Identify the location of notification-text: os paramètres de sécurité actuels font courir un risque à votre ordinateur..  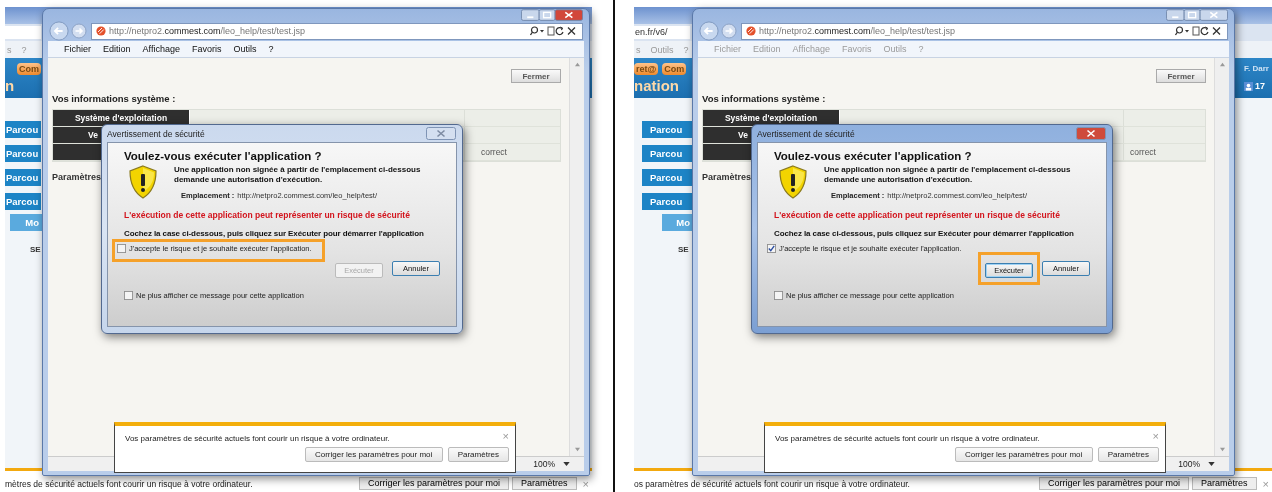
(772, 484).